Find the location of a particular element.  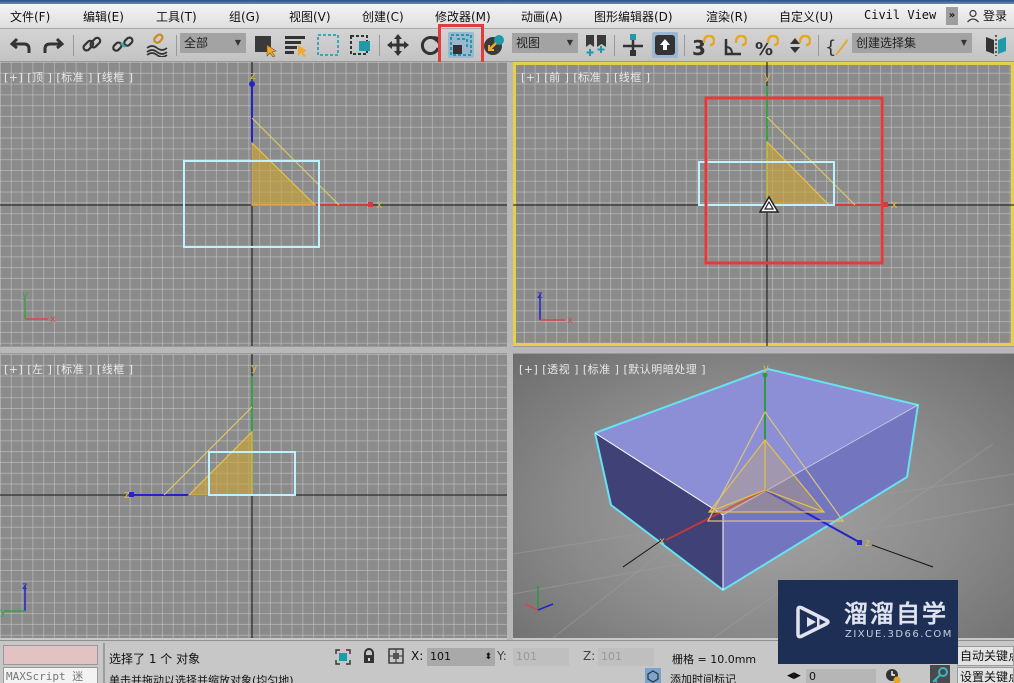

select-by-name-button is located at coordinates (296, 45).